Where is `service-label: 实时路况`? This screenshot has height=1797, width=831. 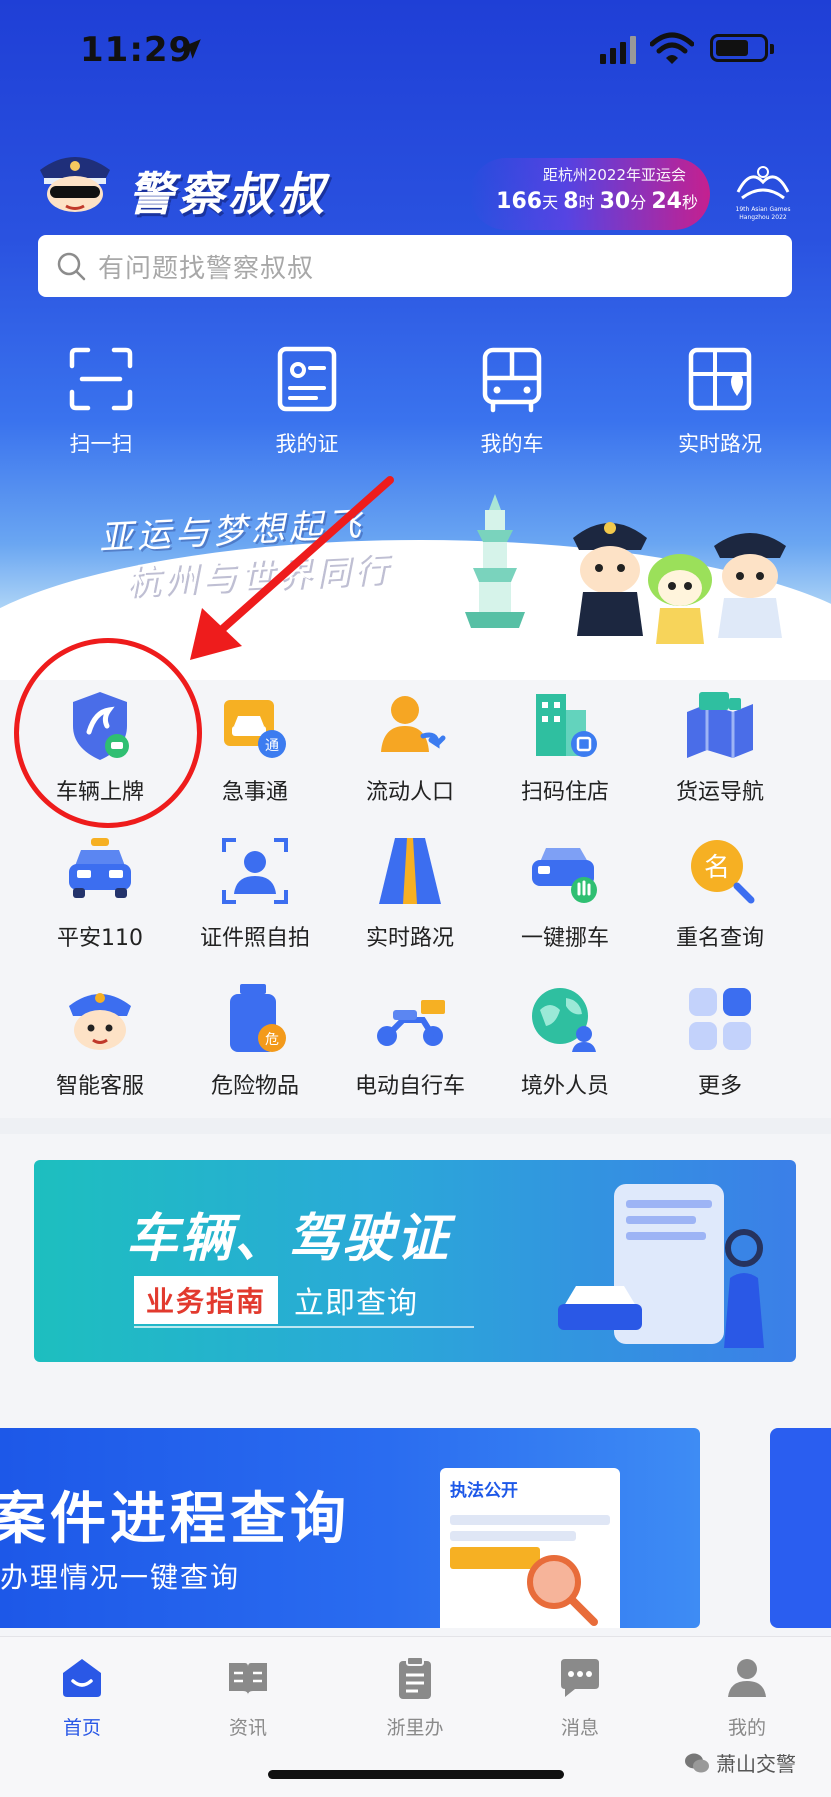 service-label: 实时路况 is located at coordinates (409, 938).